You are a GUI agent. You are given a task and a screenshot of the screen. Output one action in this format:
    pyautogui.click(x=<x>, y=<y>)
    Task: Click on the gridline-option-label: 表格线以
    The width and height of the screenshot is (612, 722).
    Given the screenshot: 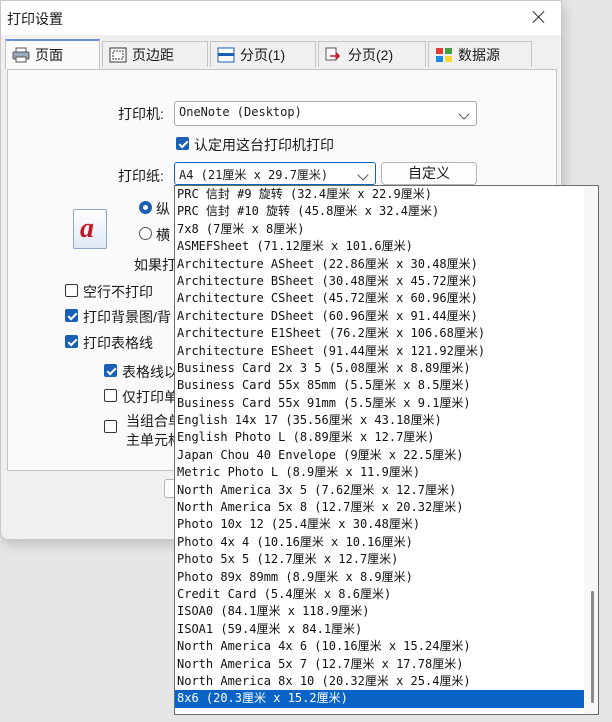 What is the action you would take?
    pyautogui.click(x=150, y=372)
    